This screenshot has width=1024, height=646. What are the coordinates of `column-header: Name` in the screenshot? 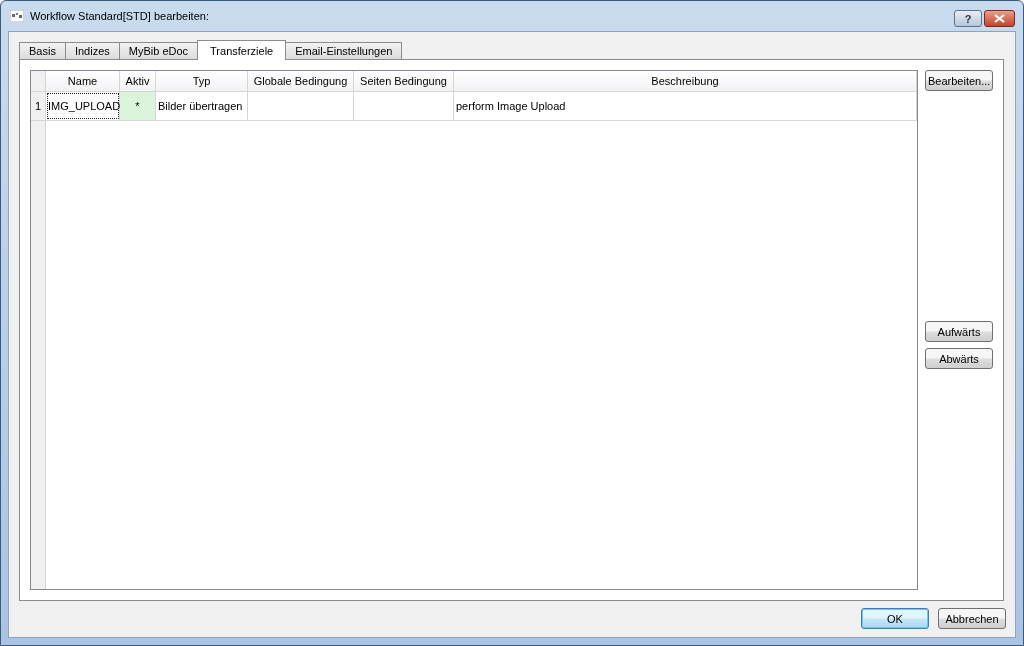 It's located at (83, 81).